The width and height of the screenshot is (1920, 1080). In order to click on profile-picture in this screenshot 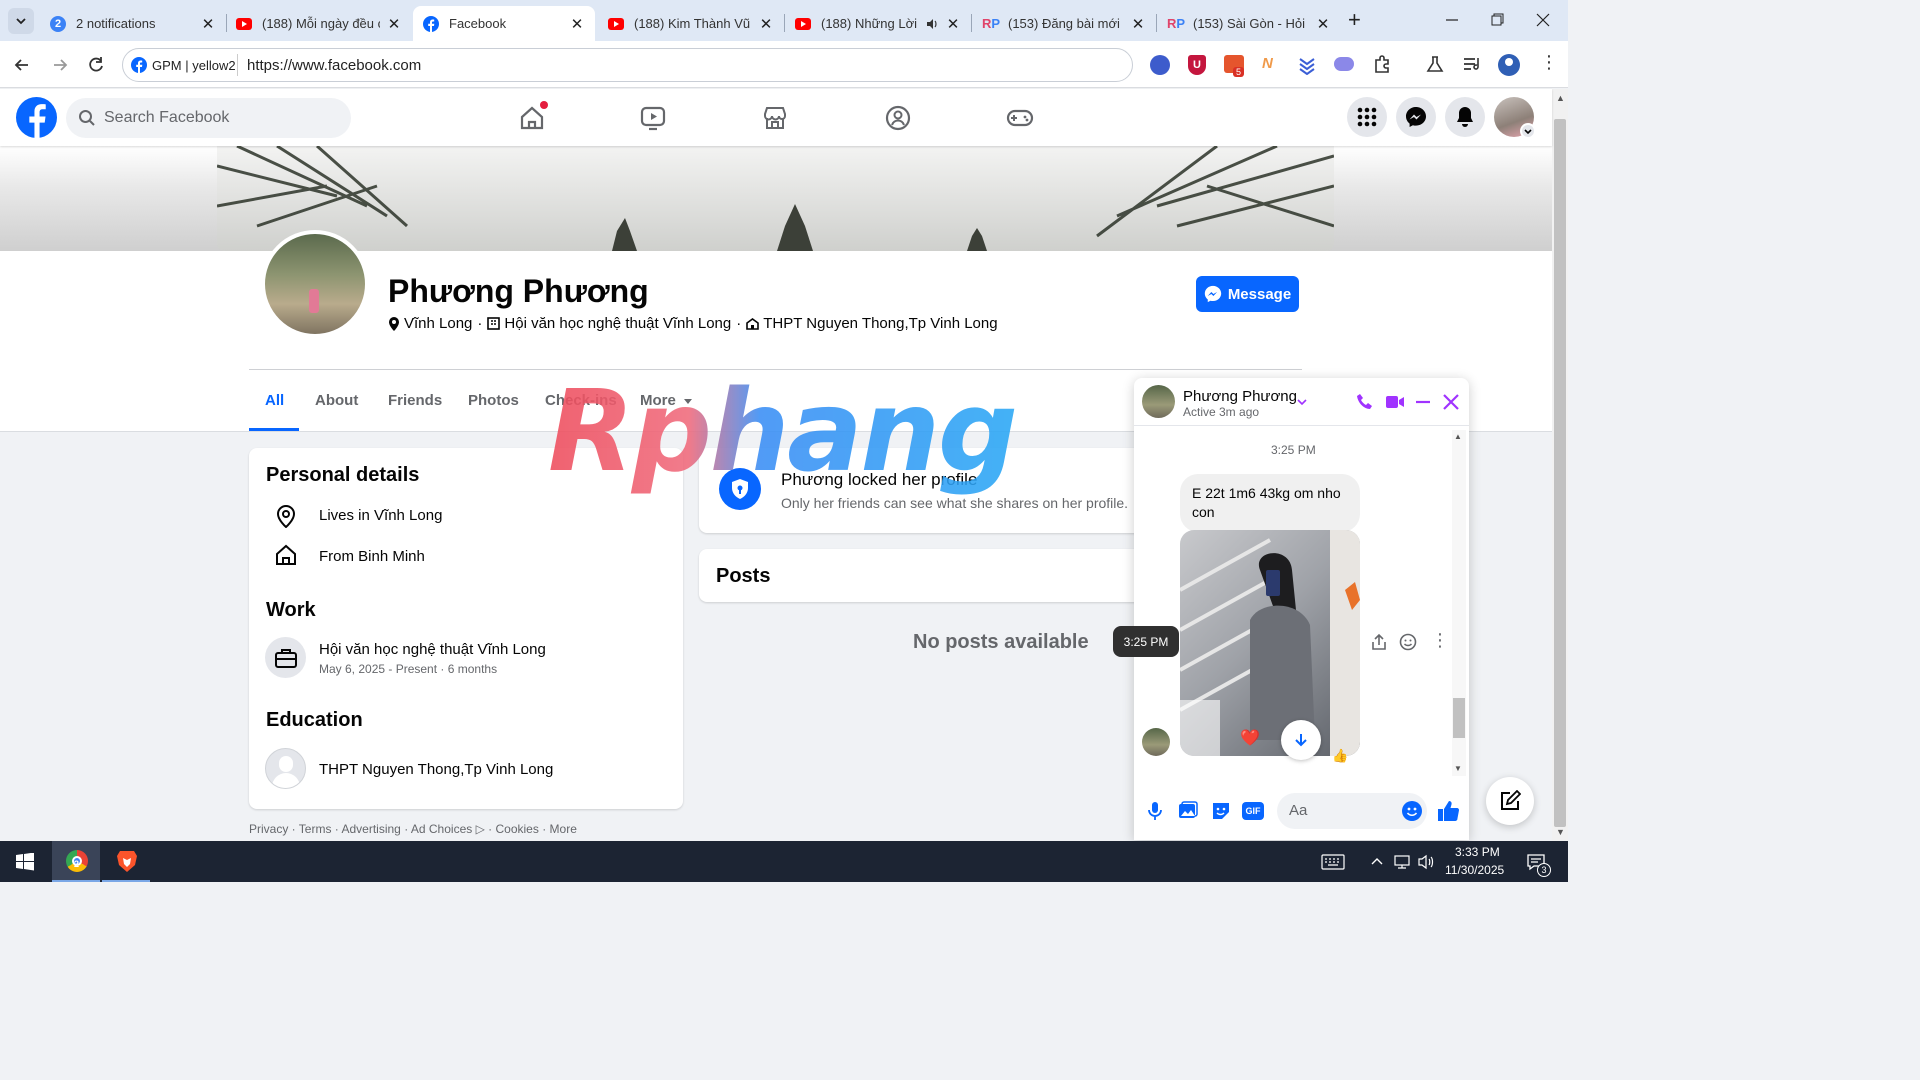, I will do `click(315, 284)`.